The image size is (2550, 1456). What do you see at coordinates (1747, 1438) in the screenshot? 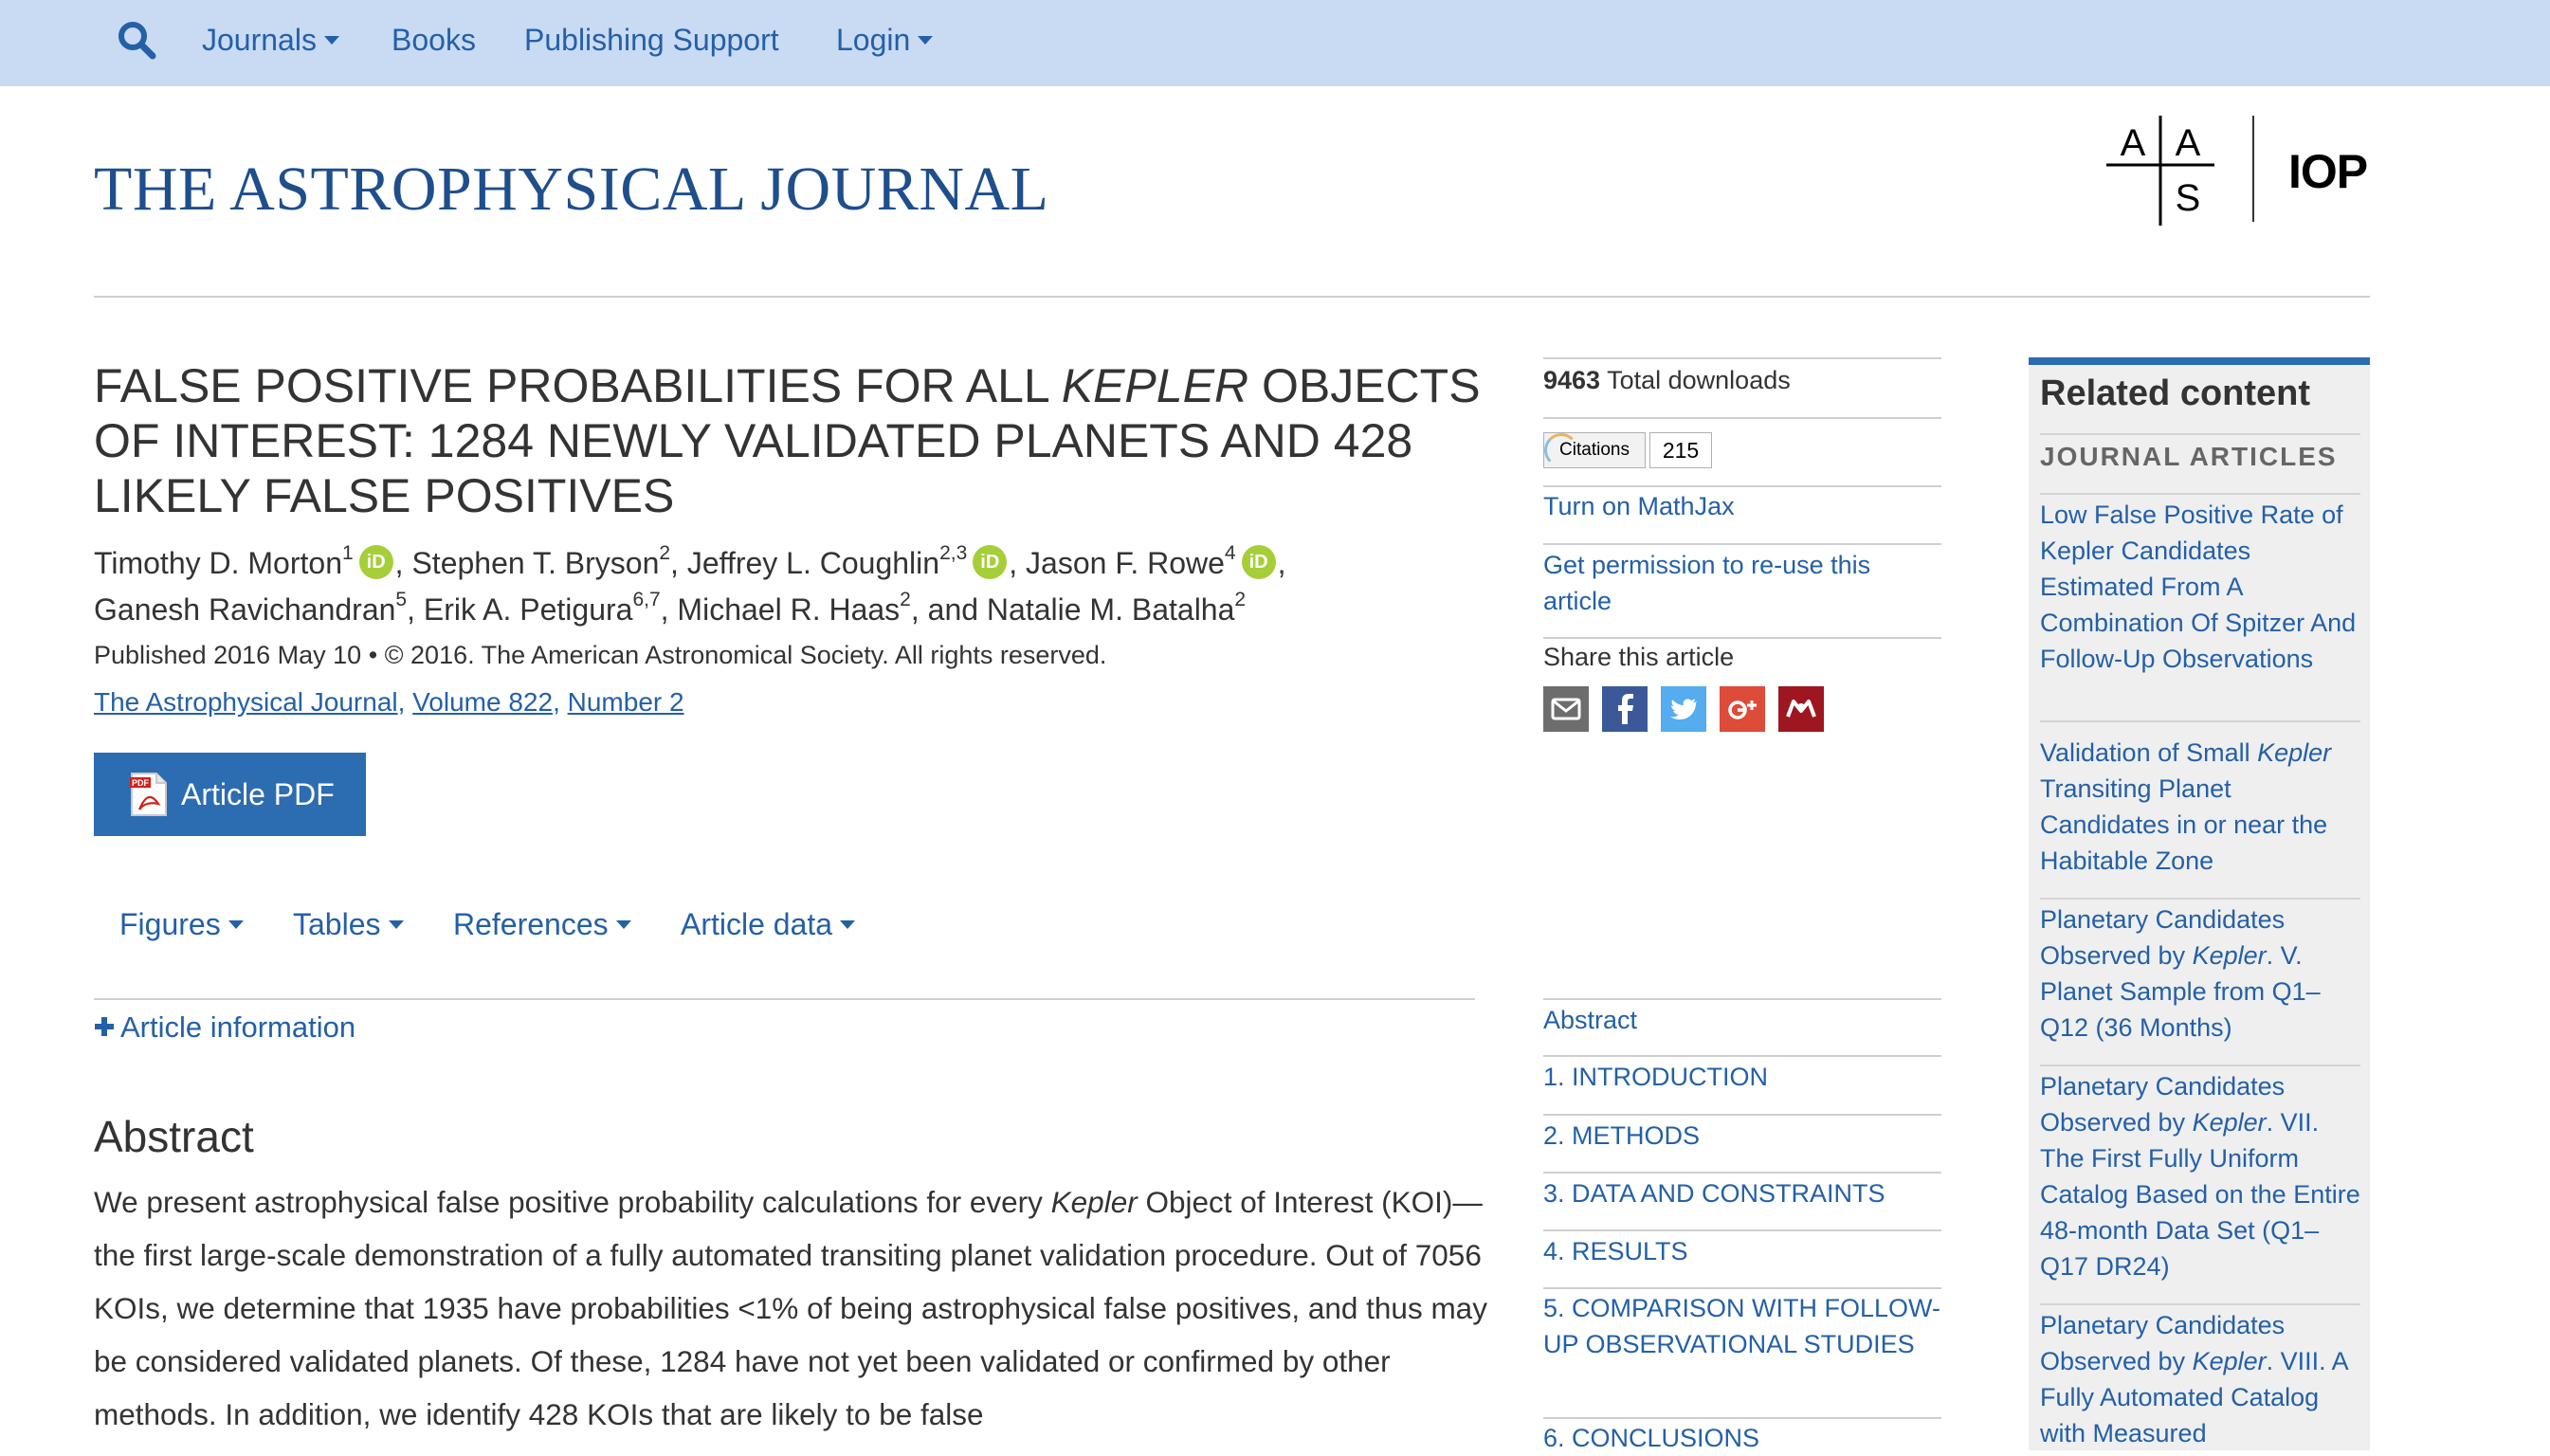
I see `toc-item: 6. CONCLUSIONS` at bounding box center [1747, 1438].